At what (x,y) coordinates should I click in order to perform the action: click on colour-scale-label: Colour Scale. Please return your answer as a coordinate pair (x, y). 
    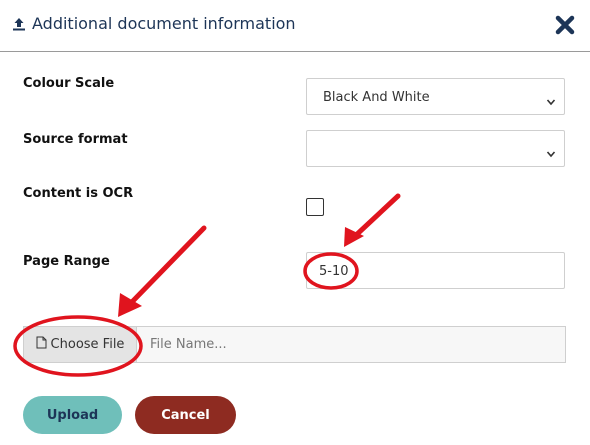
    Looking at the image, I should click on (69, 83).